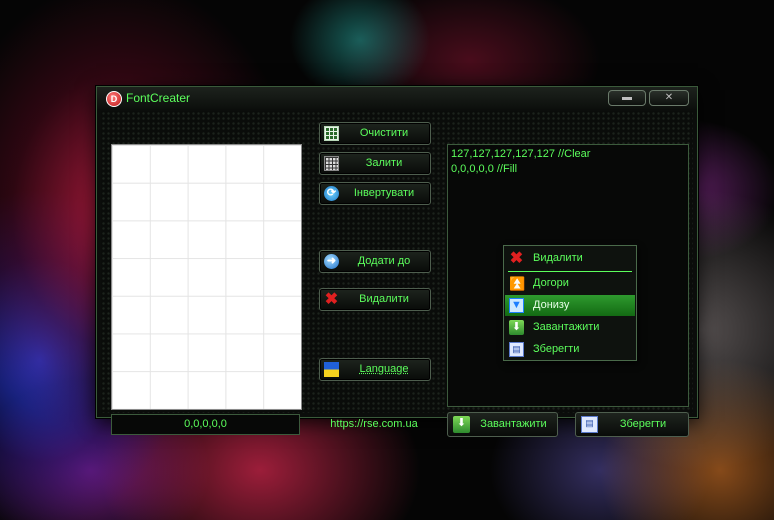  I want to click on delete-button: ✖ Видалити, so click(375, 299).